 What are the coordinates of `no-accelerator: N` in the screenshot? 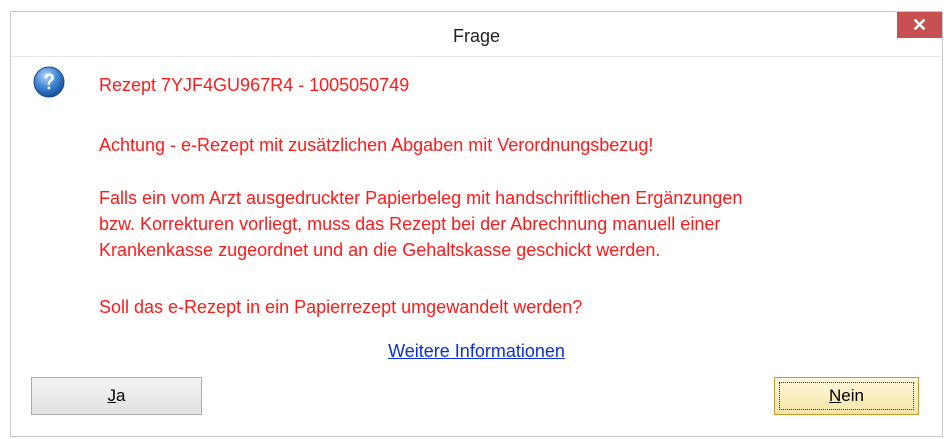 It's located at (835, 395).